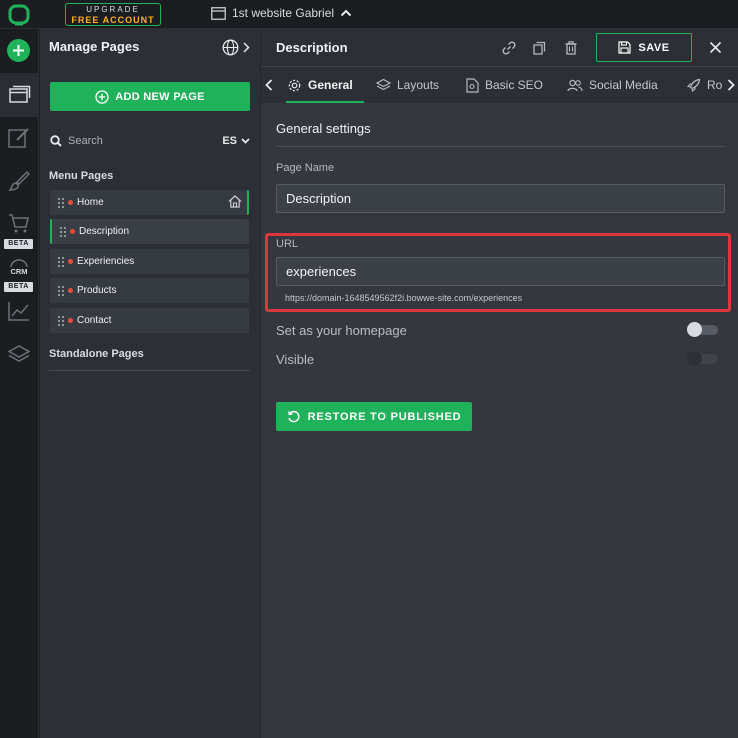  What do you see at coordinates (113, 9) in the screenshot?
I see `upgrade-label: UPGRADE` at bounding box center [113, 9].